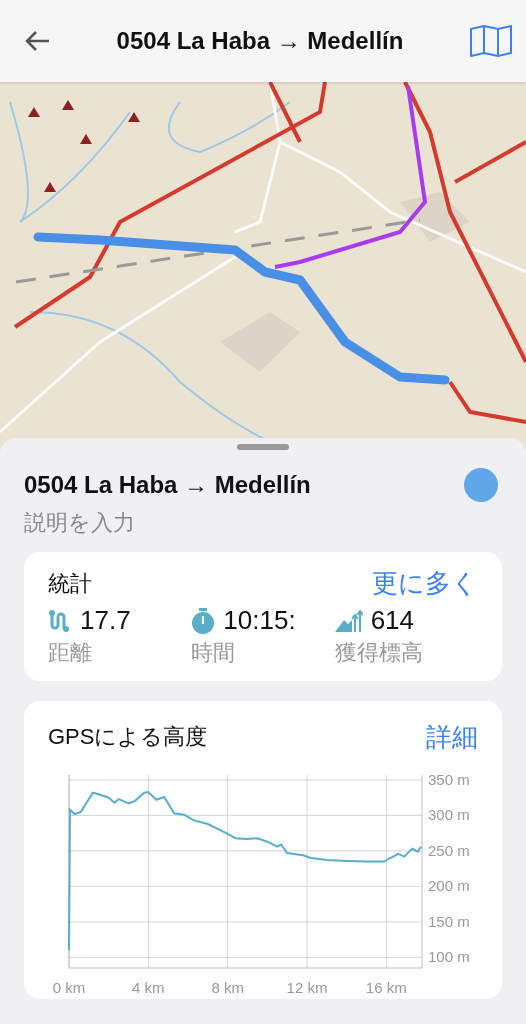 Image resolution: width=526 pixels, height=1024 pixels. I want to click on y-tick-label: 150 m, so click(449, 921).